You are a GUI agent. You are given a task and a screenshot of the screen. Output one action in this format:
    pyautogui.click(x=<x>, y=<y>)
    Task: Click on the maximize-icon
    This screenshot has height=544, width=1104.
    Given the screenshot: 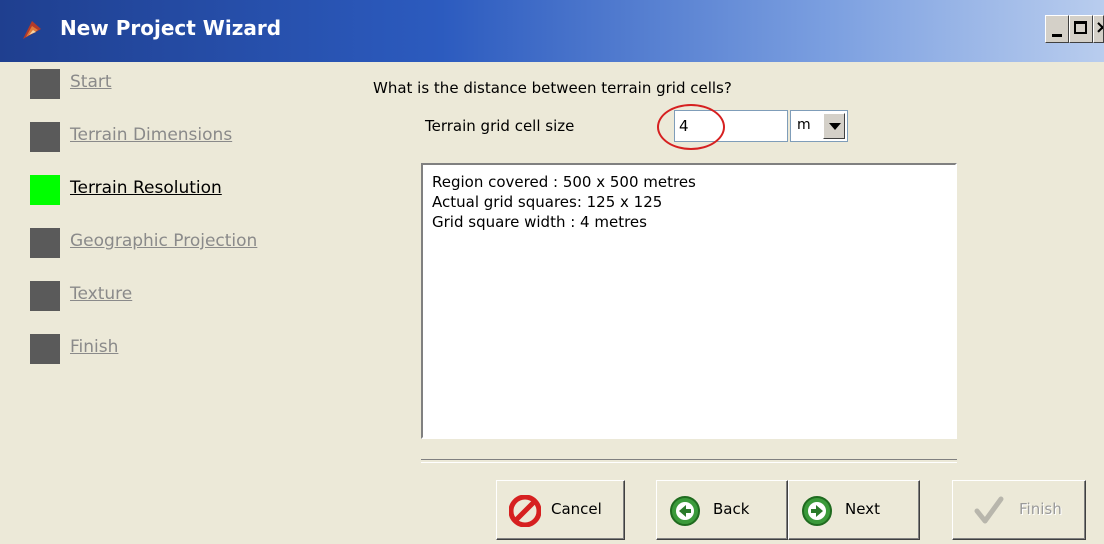 What is the action you would take?
    pyautogui.click(x=1080, y=27)
    